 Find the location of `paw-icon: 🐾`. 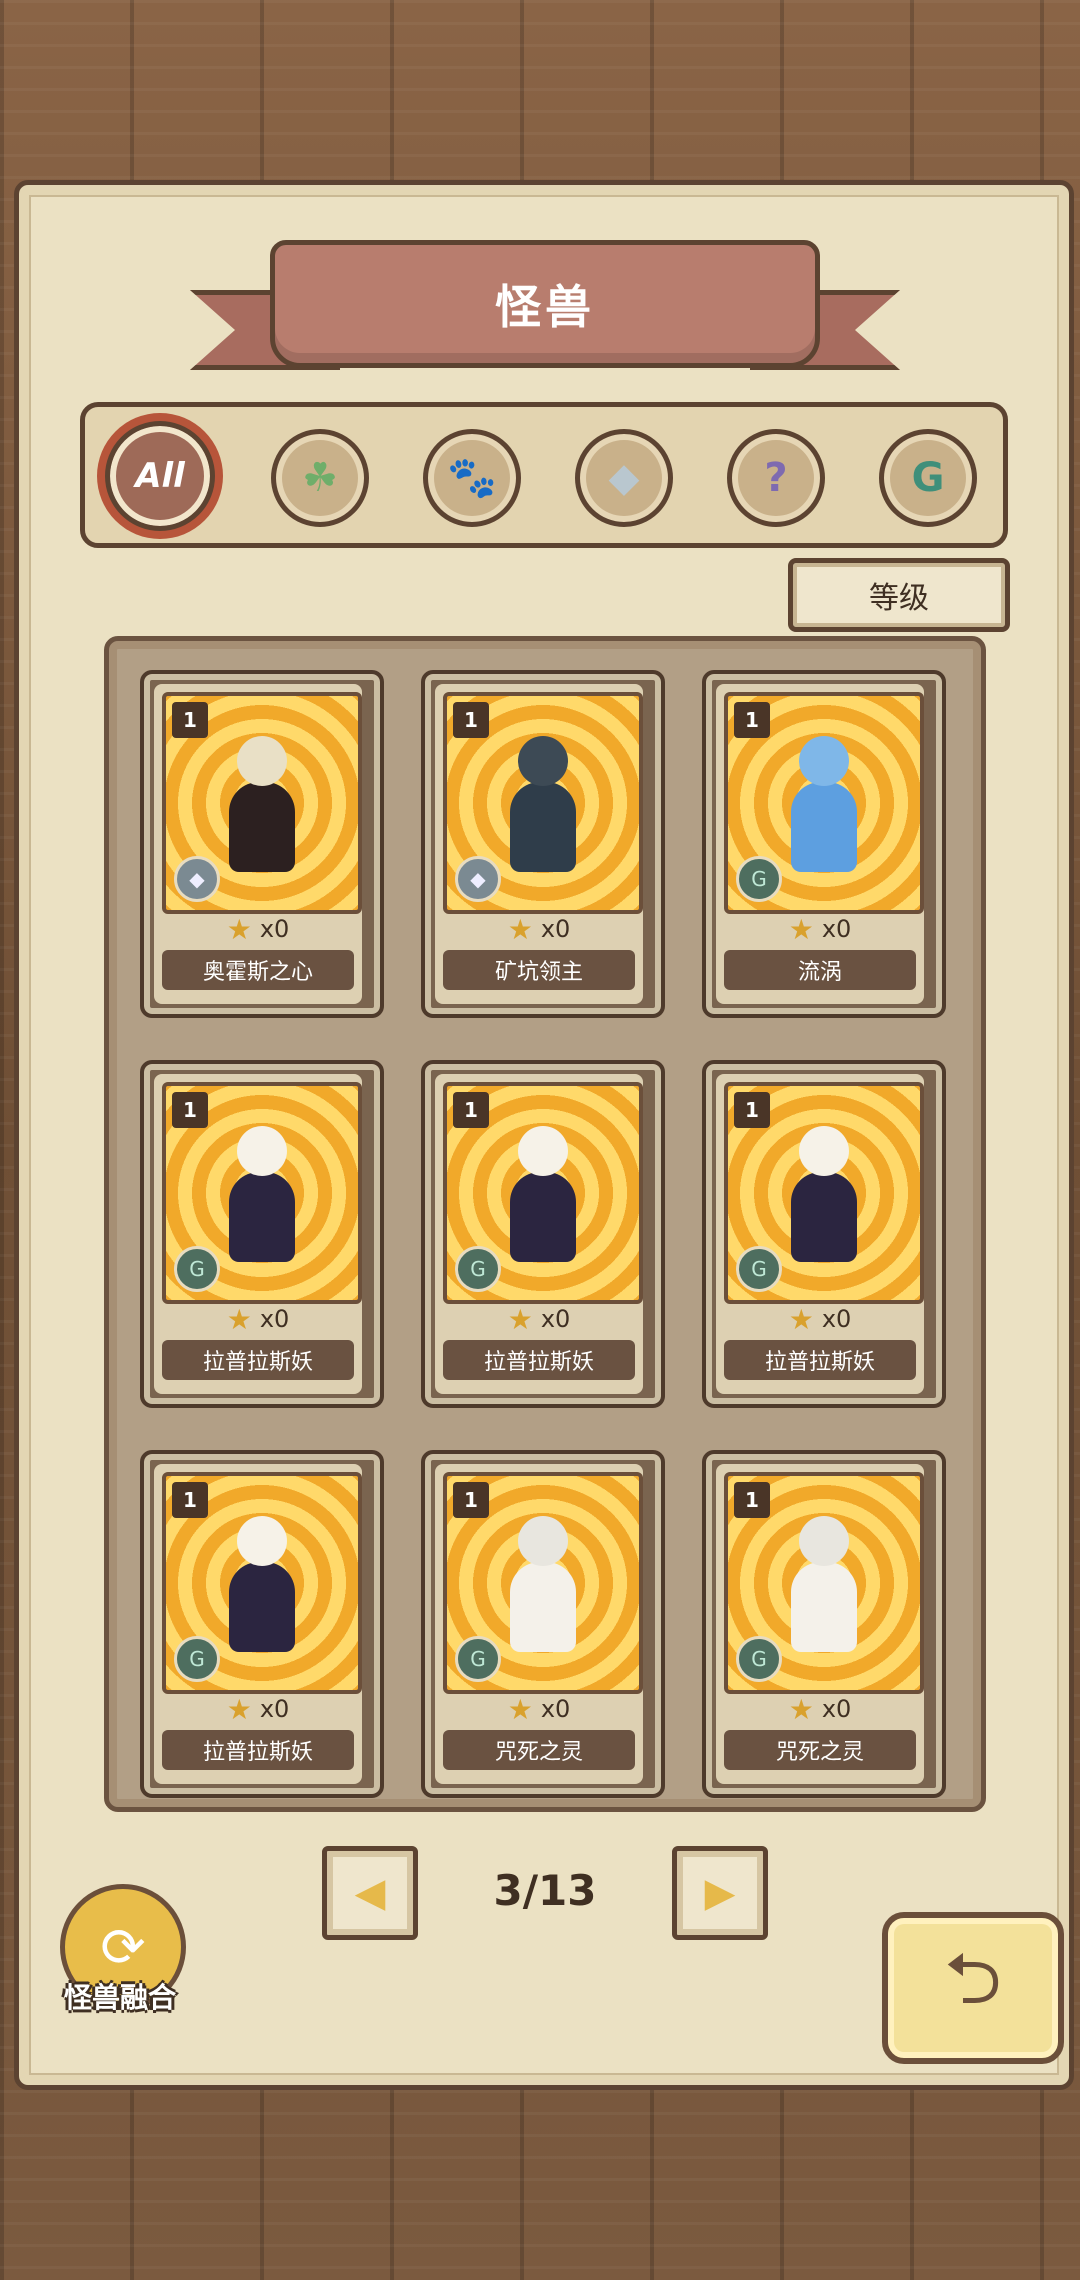

paw-icon: 🐾 is located at coordinates (472, 478).